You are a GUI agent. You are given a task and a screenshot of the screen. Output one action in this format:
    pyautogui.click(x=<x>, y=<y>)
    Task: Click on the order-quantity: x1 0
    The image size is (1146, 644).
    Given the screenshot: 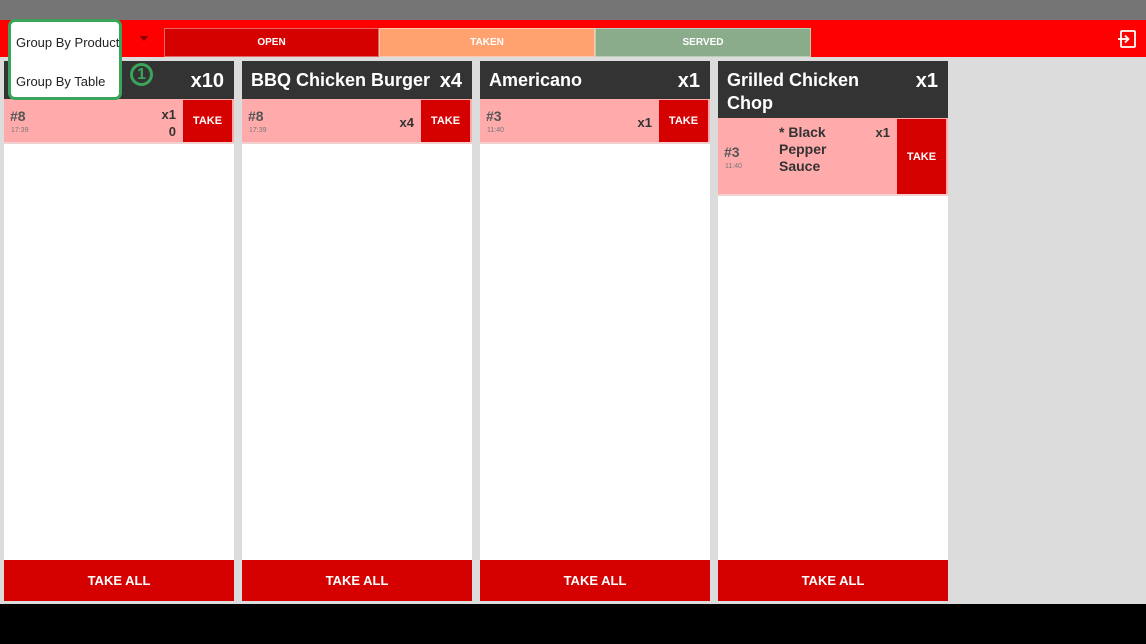 What is the action you would take?
    pyautogui.click(x=168, y=123)
    